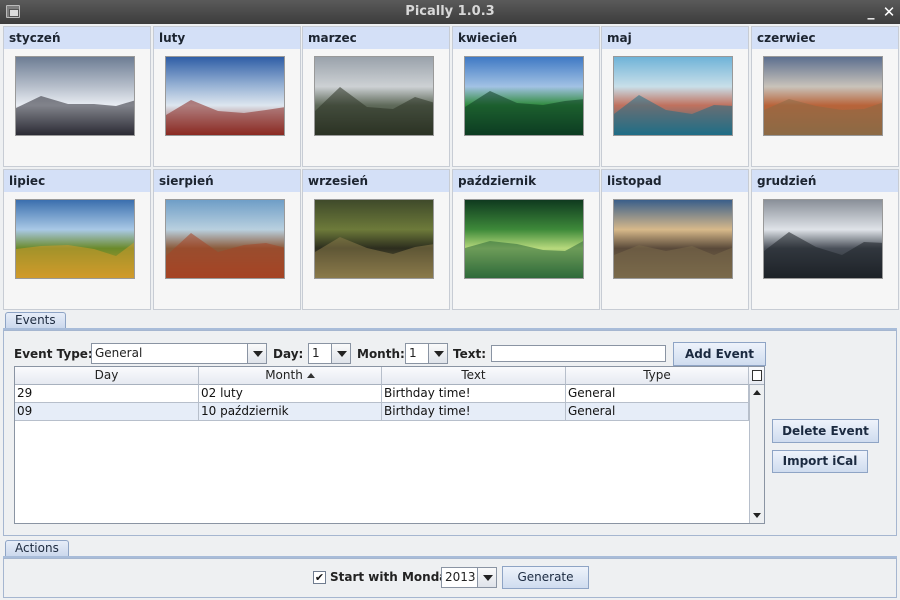  I want to click on month-tile: lipiec, so click(77, 239).